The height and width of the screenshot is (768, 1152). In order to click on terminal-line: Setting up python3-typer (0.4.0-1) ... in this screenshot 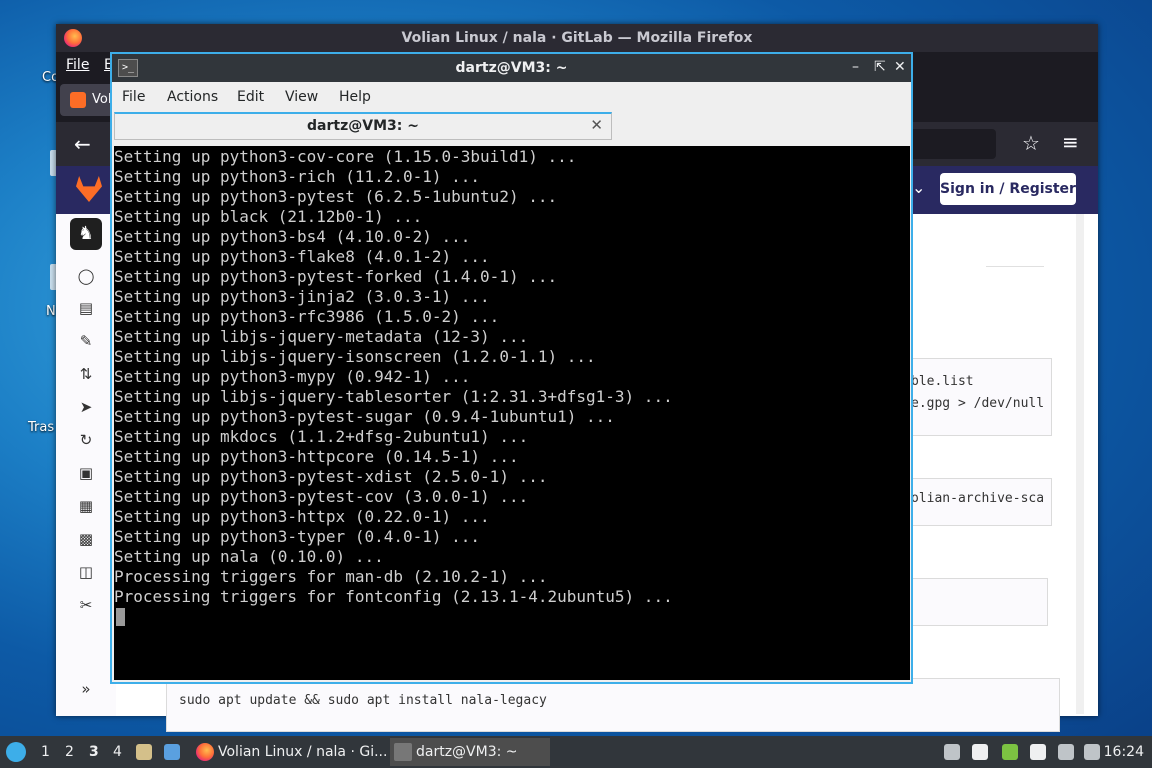, I will do `click(297, 536)`.